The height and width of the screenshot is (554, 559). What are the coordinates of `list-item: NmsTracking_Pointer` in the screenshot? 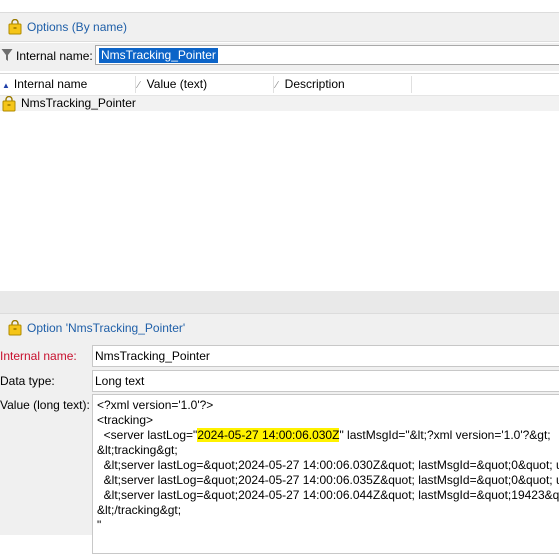 It's located at (279, 104).